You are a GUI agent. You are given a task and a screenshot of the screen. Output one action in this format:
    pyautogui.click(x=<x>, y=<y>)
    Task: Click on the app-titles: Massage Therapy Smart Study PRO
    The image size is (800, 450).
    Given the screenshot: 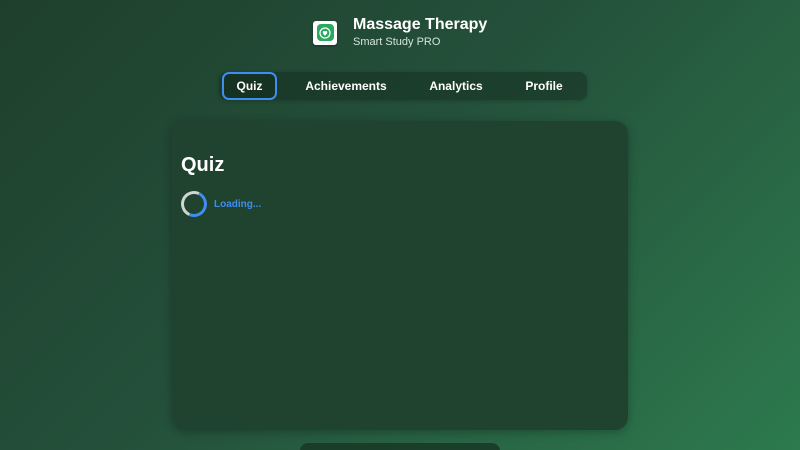 What is the action you would take?
    pyautogui.click(x=420, y=32)
    